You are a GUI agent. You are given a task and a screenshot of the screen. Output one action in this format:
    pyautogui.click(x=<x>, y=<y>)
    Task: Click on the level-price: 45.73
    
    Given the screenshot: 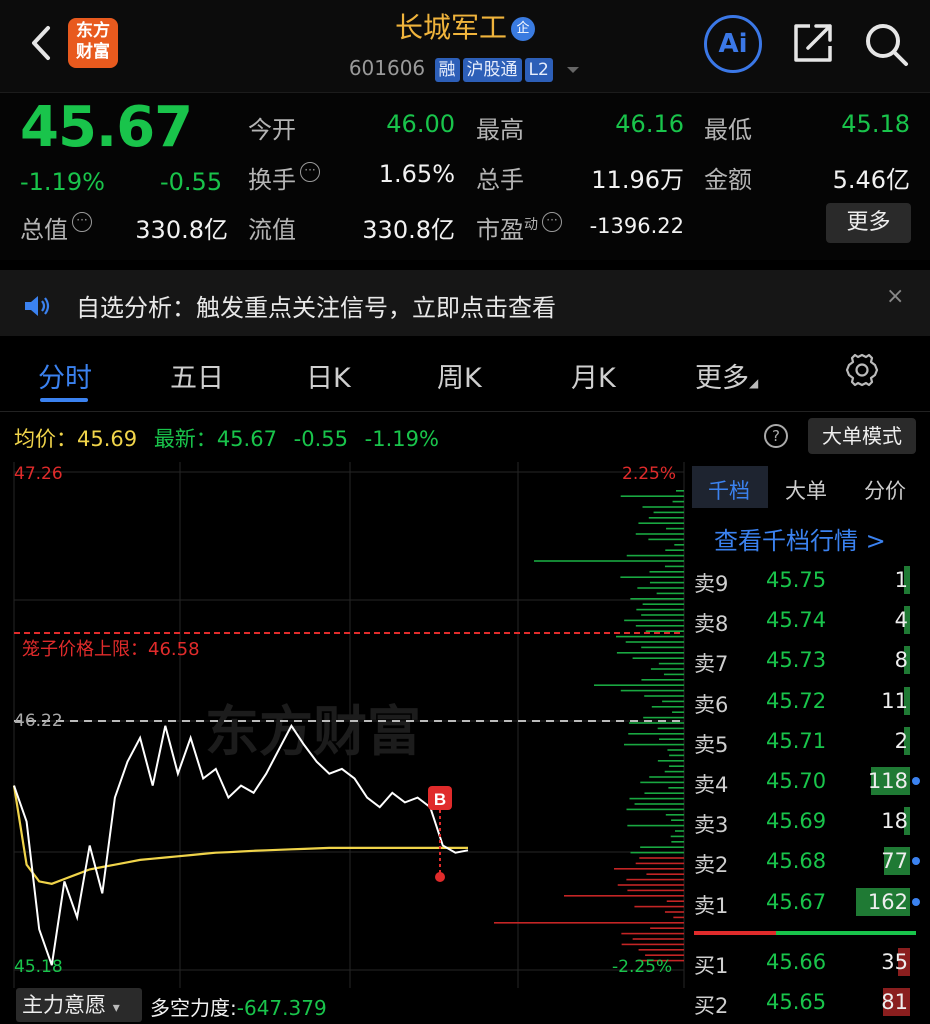 What is the action you would take?
    pyautogui.click(x=796, y=660)
    